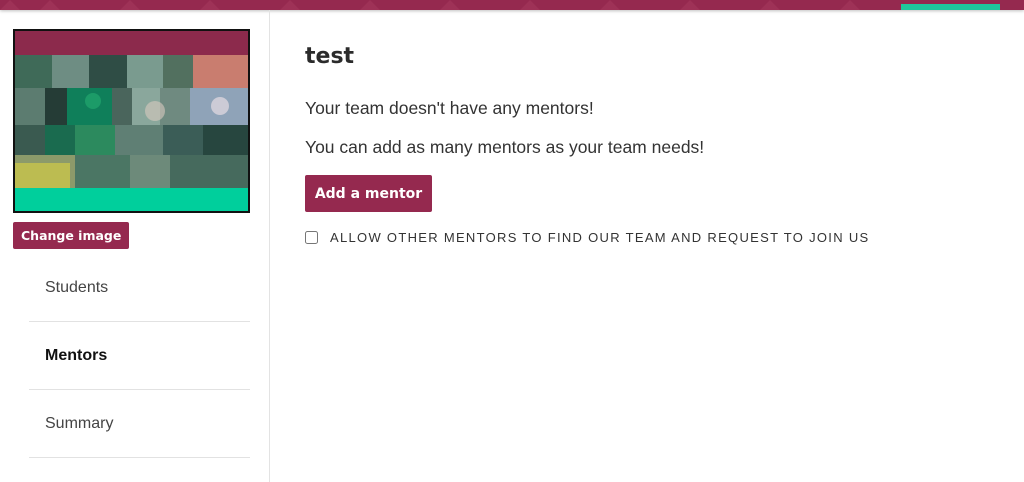 This screenshot has width=1024, height=482. I want to click on page-title: test, so click(330, 56).